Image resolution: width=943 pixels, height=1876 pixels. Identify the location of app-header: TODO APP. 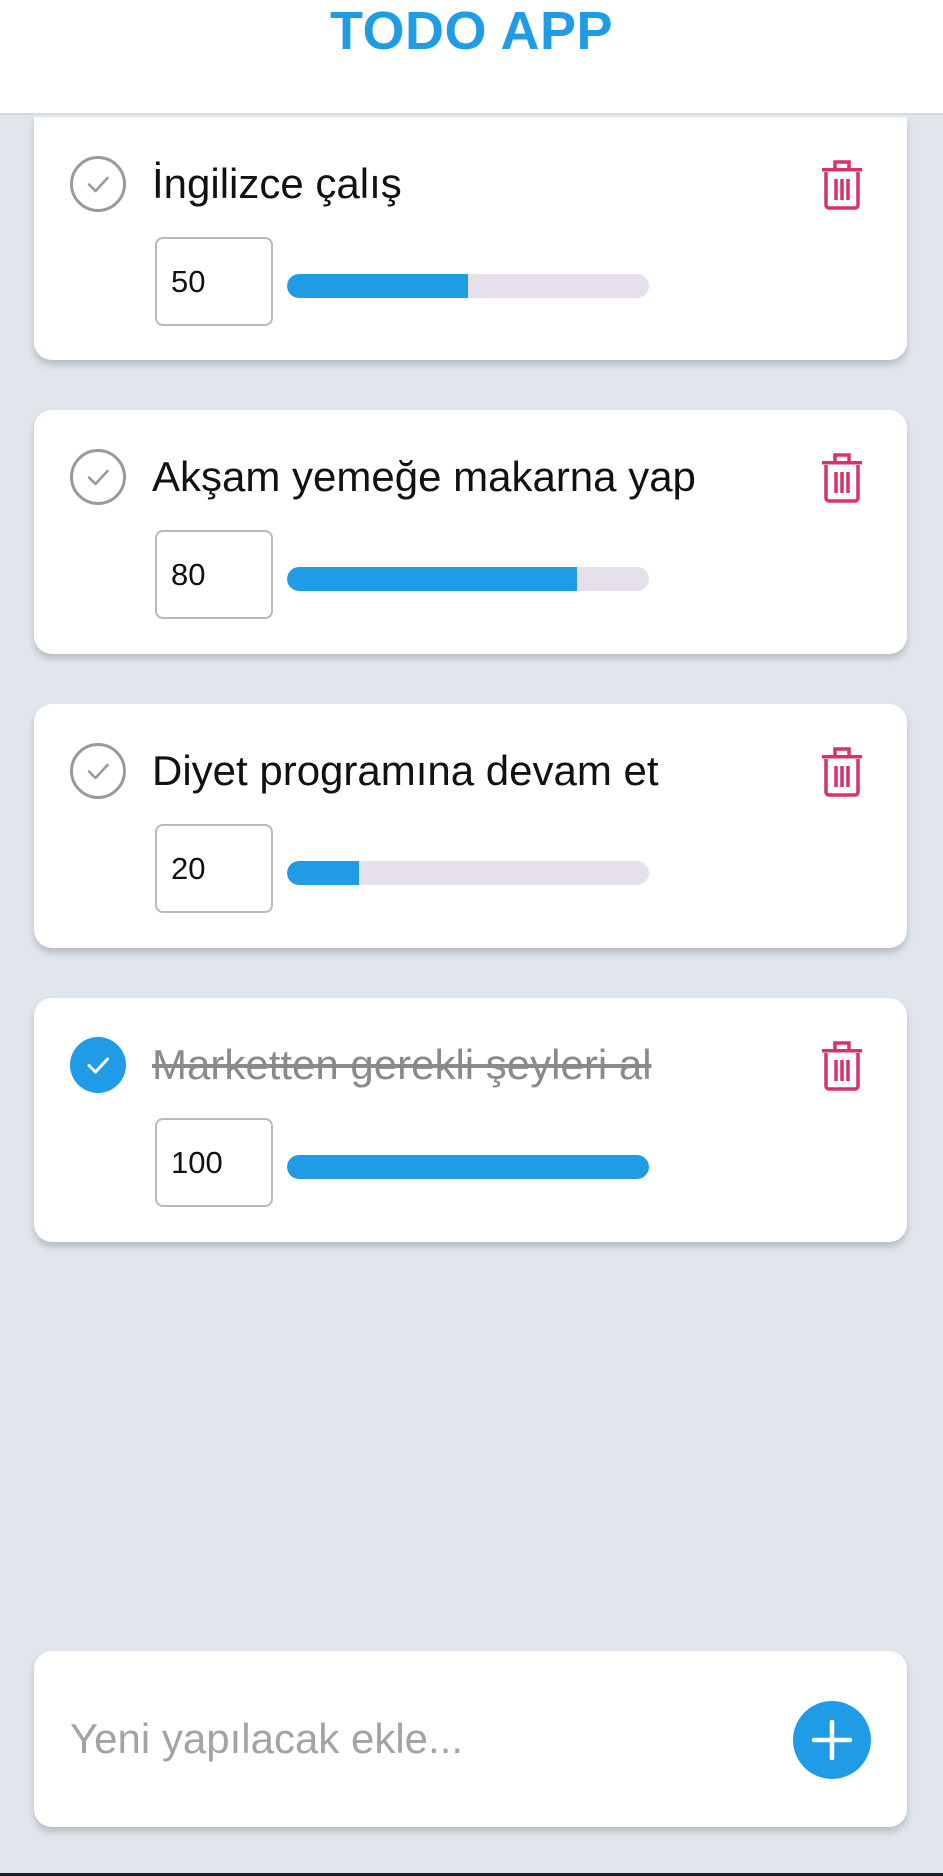
(471, 57).